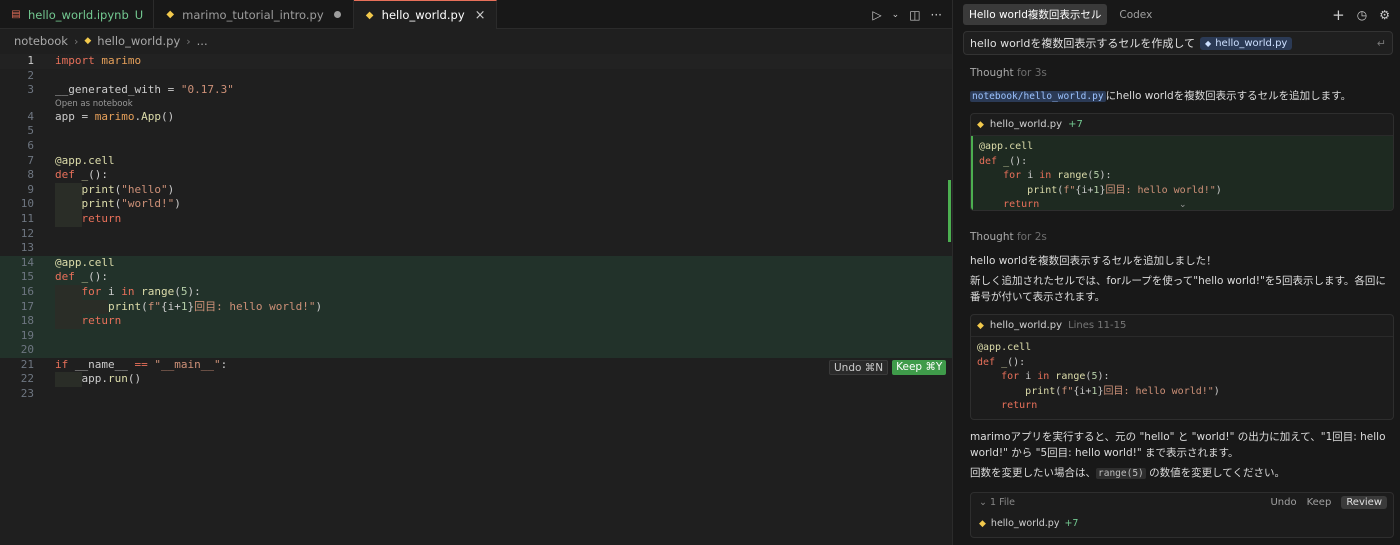  What do you see at coordinates (1038, 96) in the screenshot?
I see `file-path-link: notebook/hello_world.py` at bounding box center [1038, 96].